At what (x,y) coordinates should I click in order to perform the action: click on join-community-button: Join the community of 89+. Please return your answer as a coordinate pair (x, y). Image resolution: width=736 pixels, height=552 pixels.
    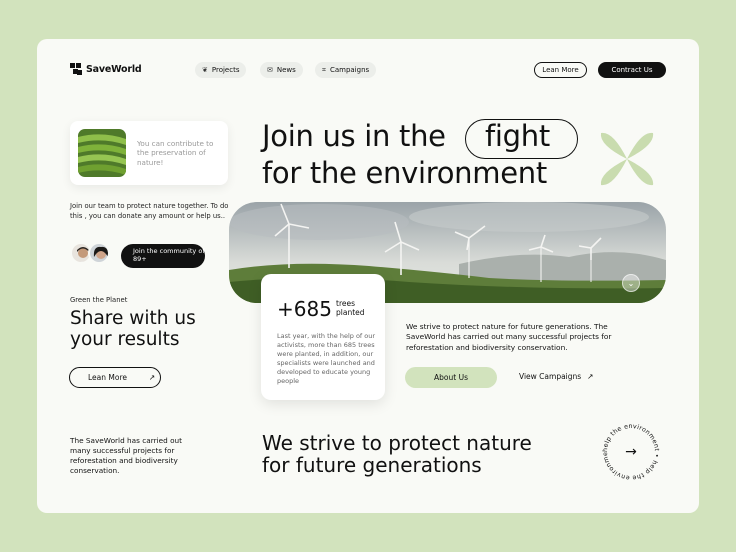
    Looking at the image, I should click on (163, 256).